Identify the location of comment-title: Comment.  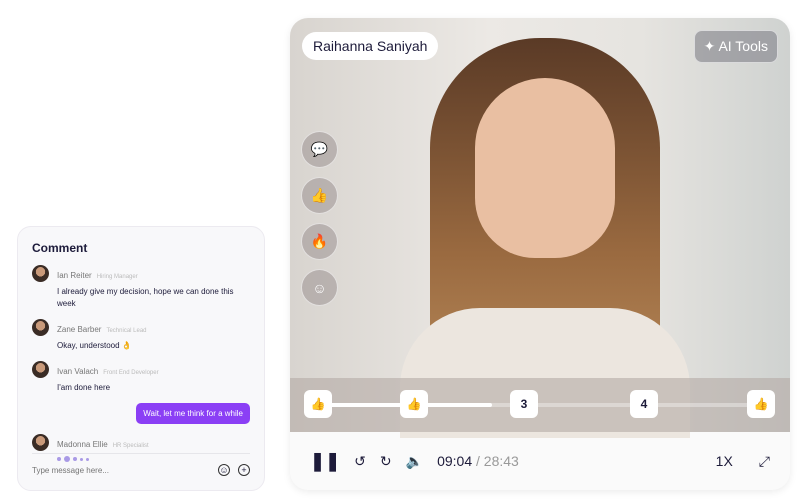
(60, 248).